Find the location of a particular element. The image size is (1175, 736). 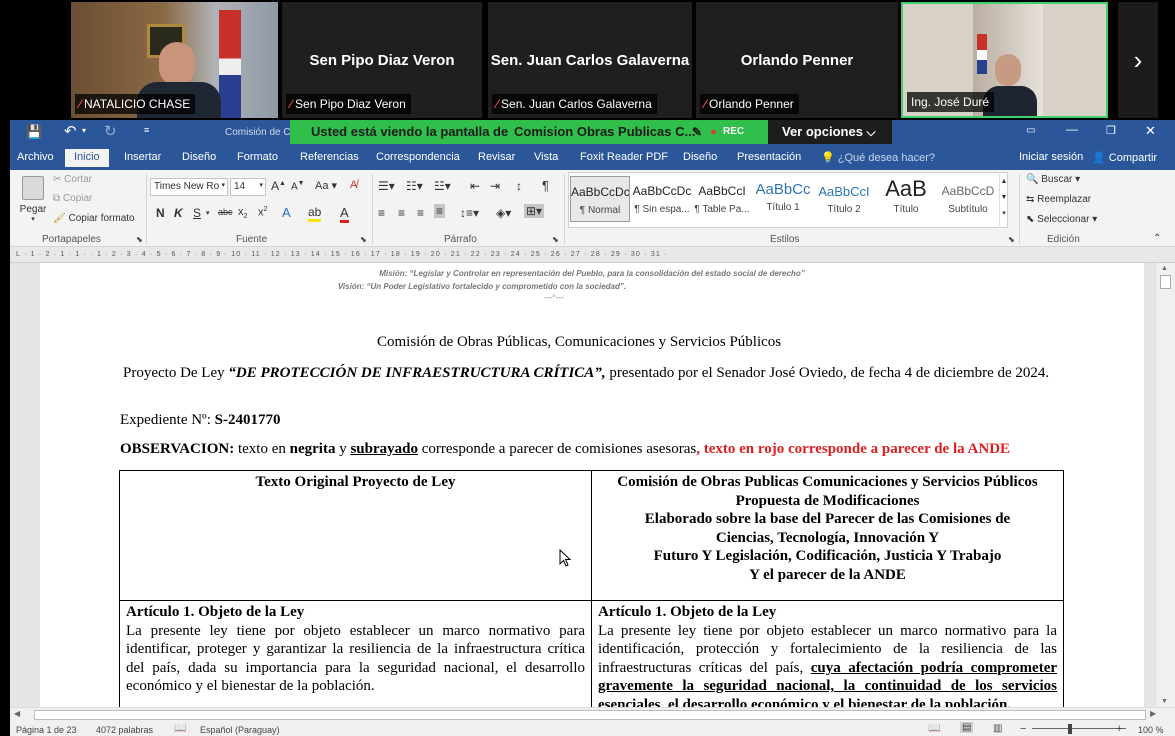

view-options-button: Ver opciones ⌵ is located at coordinates (830, 132).